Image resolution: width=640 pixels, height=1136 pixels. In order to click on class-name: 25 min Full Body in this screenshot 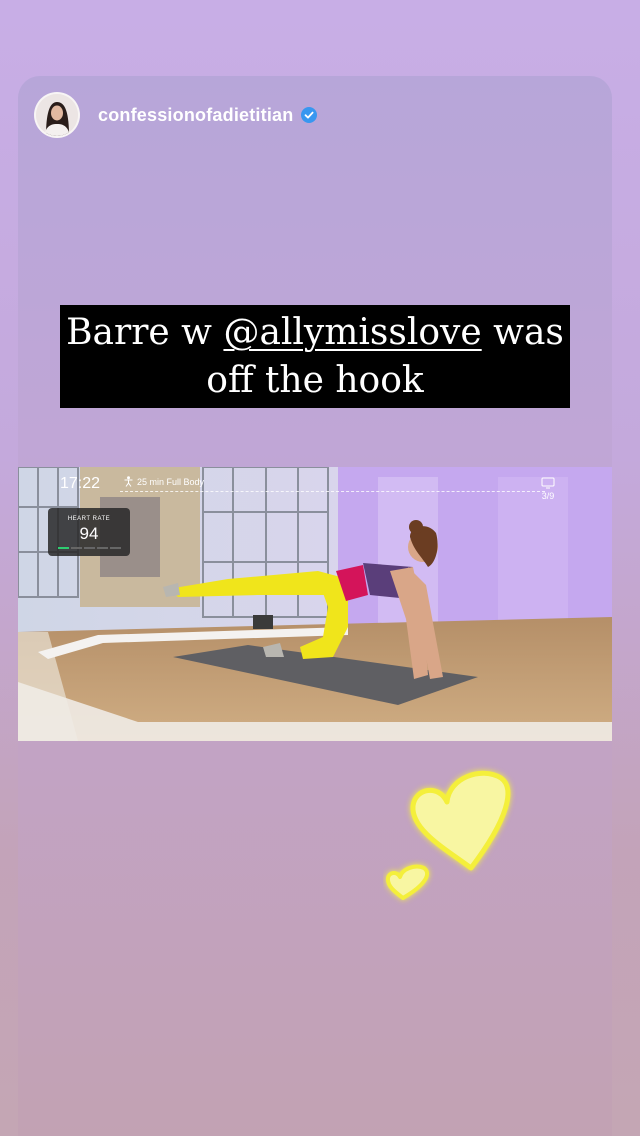, I will do `click(171, 481)`.